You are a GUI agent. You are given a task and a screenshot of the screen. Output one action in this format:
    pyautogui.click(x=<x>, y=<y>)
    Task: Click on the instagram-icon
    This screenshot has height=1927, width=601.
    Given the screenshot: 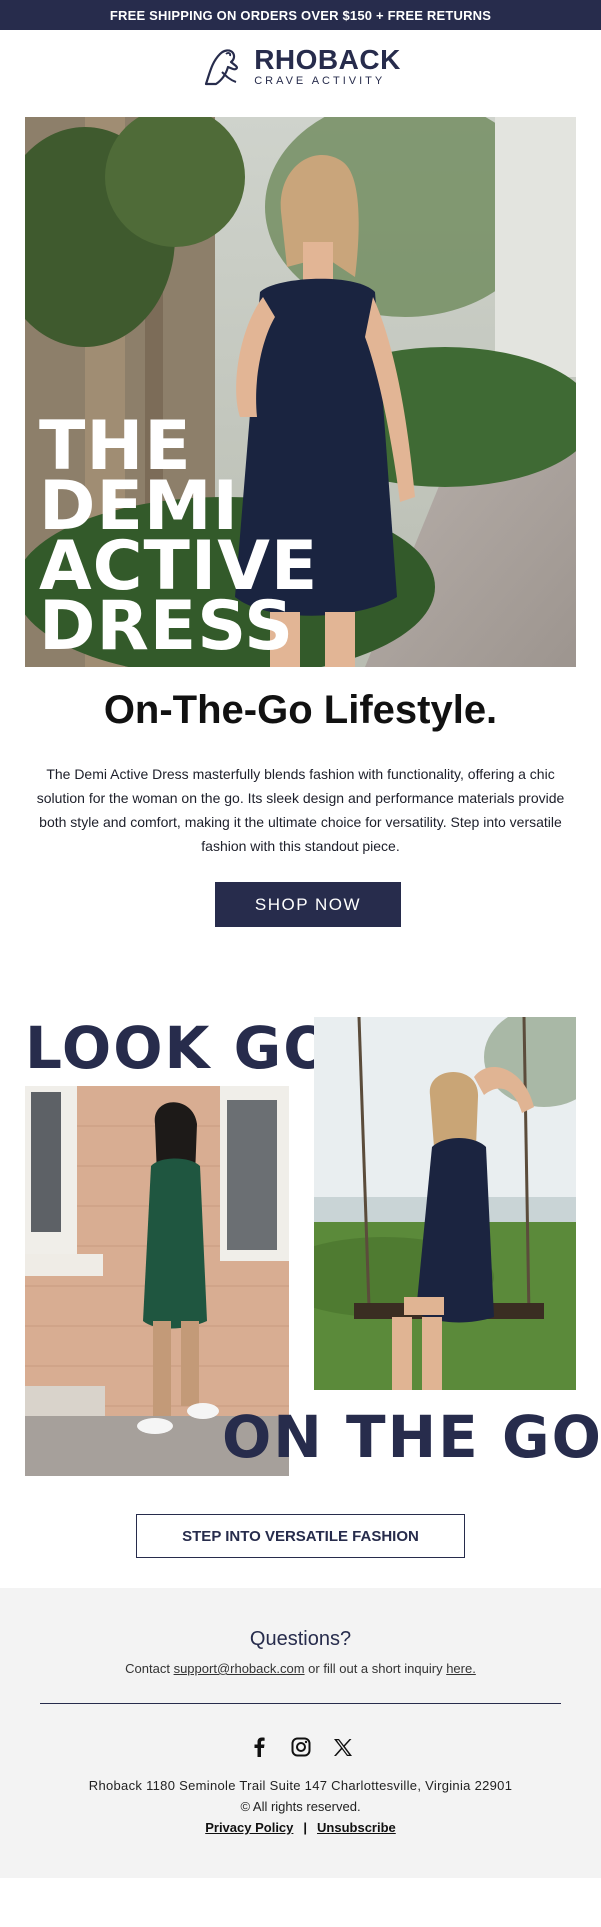 What is the action you would take?
    pyautogui.click(x=301, y=1747)
    